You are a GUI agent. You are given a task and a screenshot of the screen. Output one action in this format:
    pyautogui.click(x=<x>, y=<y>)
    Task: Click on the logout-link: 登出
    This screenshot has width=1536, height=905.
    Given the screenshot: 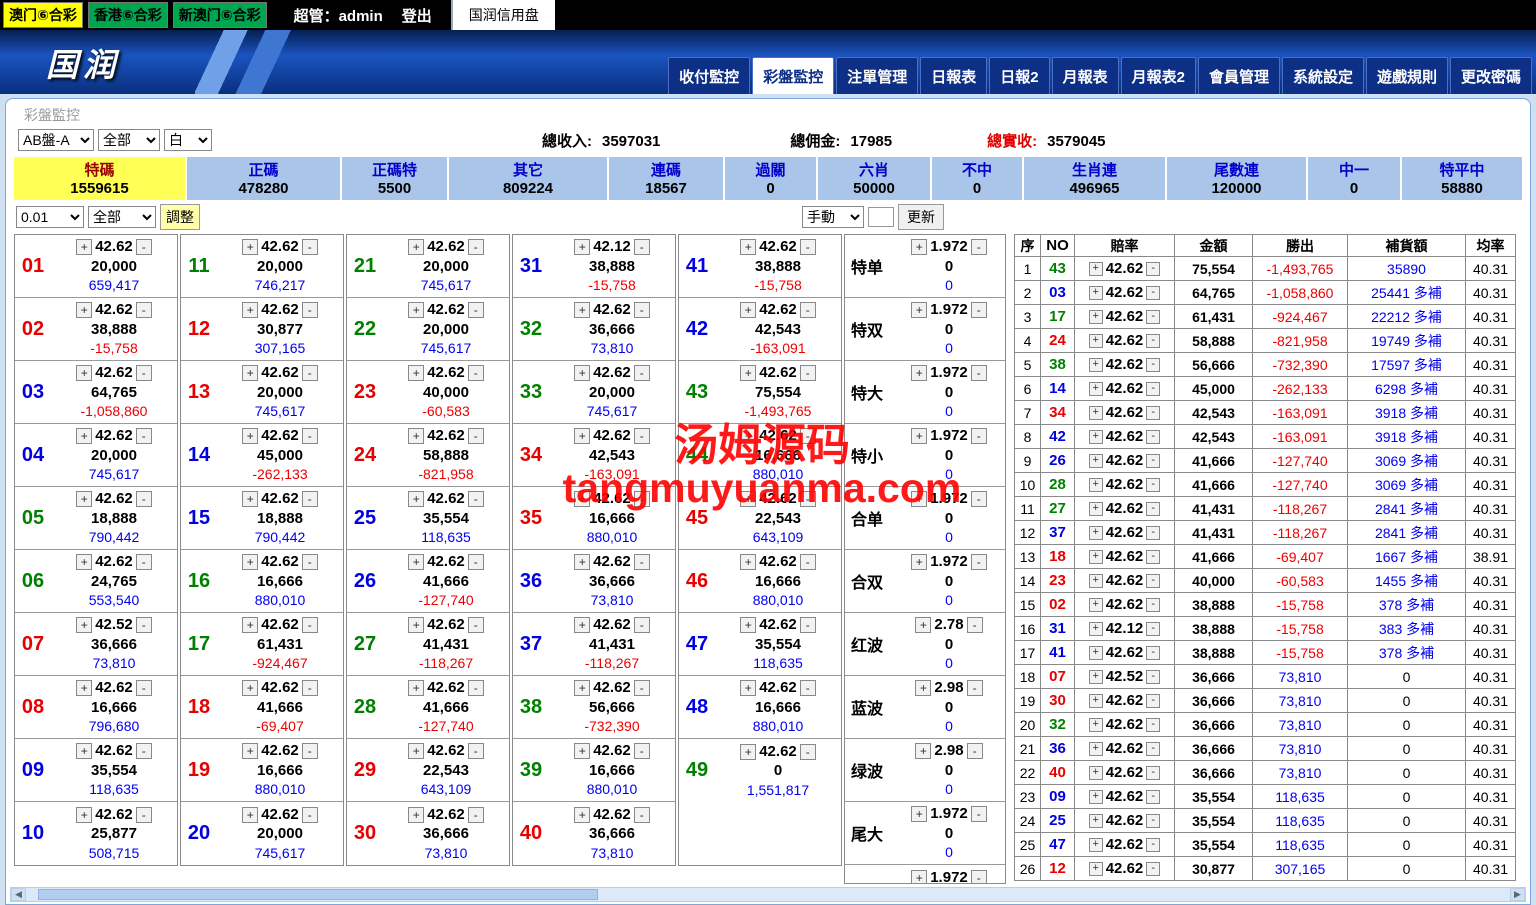 What is the action you would take?
    pyautogui.click(x=417, y=15)
    